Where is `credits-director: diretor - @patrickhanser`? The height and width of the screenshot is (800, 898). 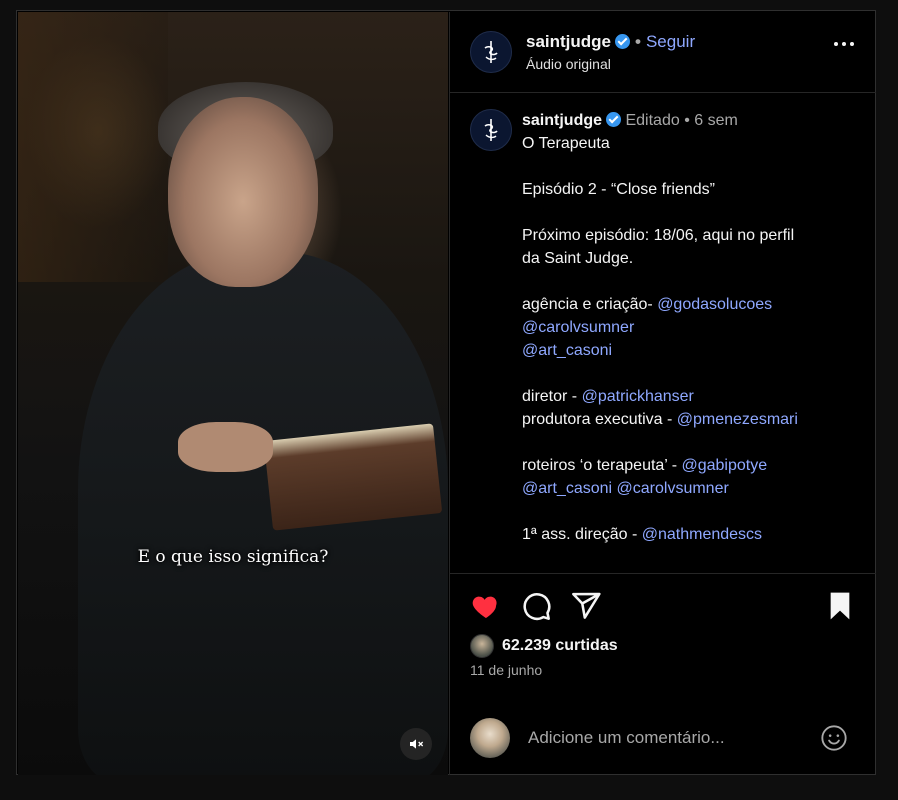 credits-director: diretor - @patrickhanser is located at coordinates (692, 396).